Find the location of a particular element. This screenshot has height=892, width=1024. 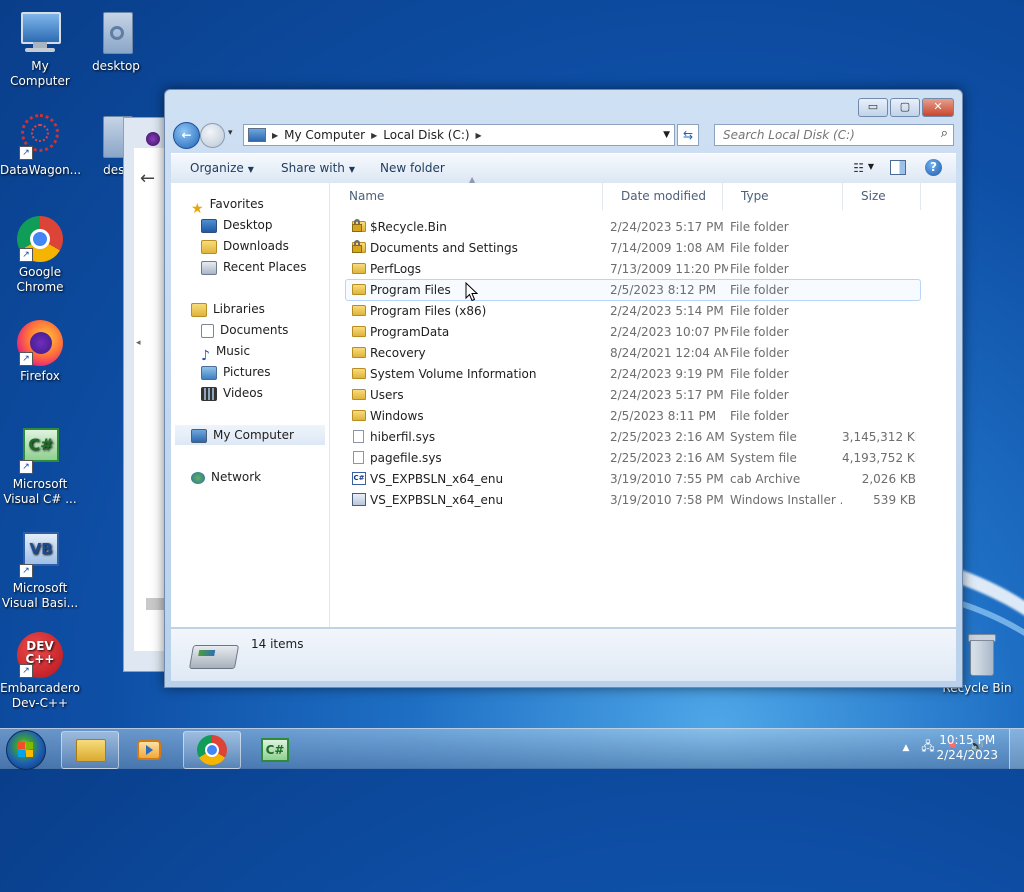

breadcrumb-local-disk: Local Disk (C:) is located at coordinates (426, 135).